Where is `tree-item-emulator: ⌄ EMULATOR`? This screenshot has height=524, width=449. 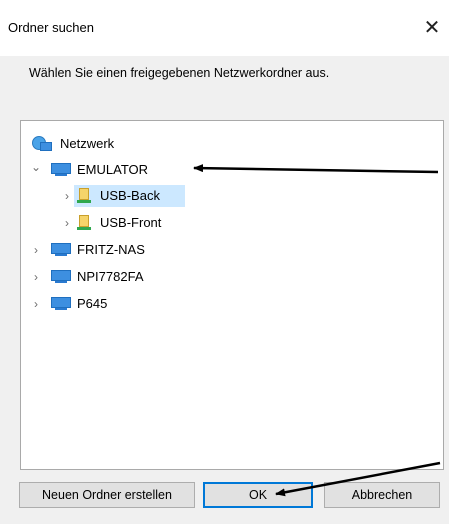
tree-item-emulator: ⌄ EMULATOR is located at coordinates (131, 170).